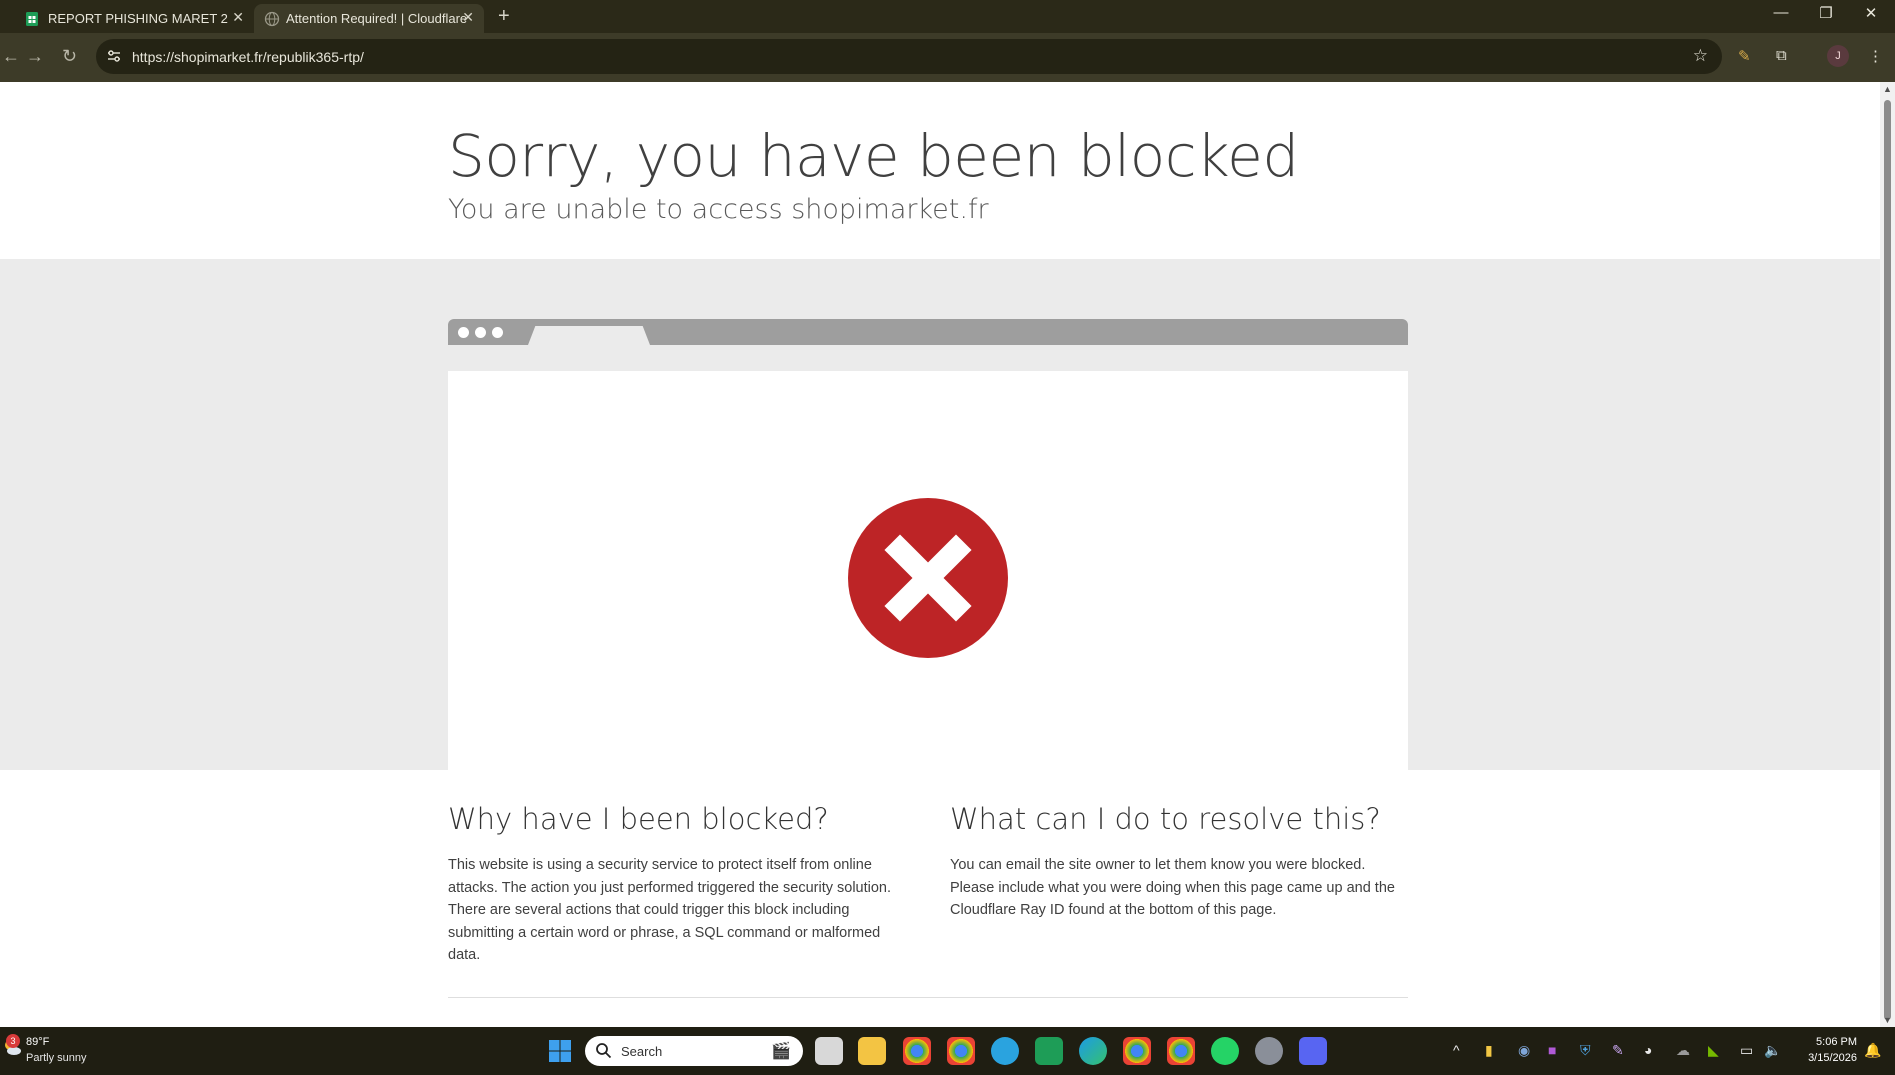  What do you see at coordinates (272, 19) in the screenshot?
I see `globe-icon` at bounding box center [272, 19].